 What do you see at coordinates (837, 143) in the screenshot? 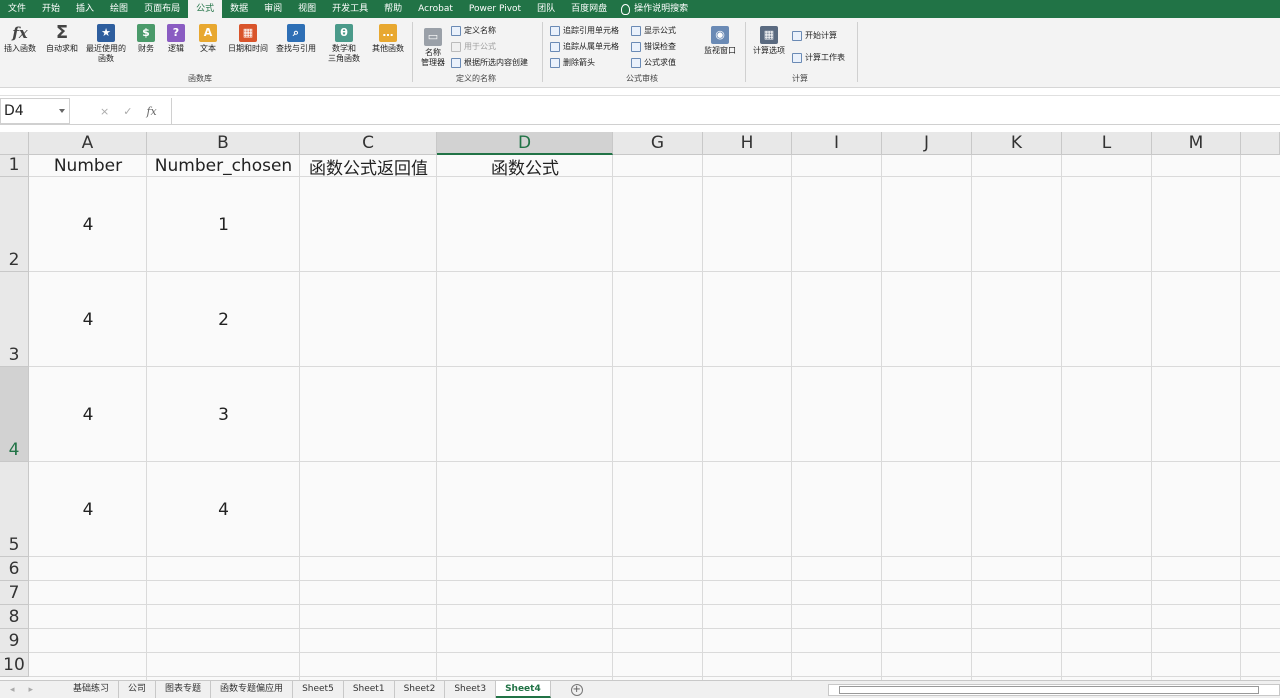
I see `column-header-i: I` at bounding box center [837, 143].